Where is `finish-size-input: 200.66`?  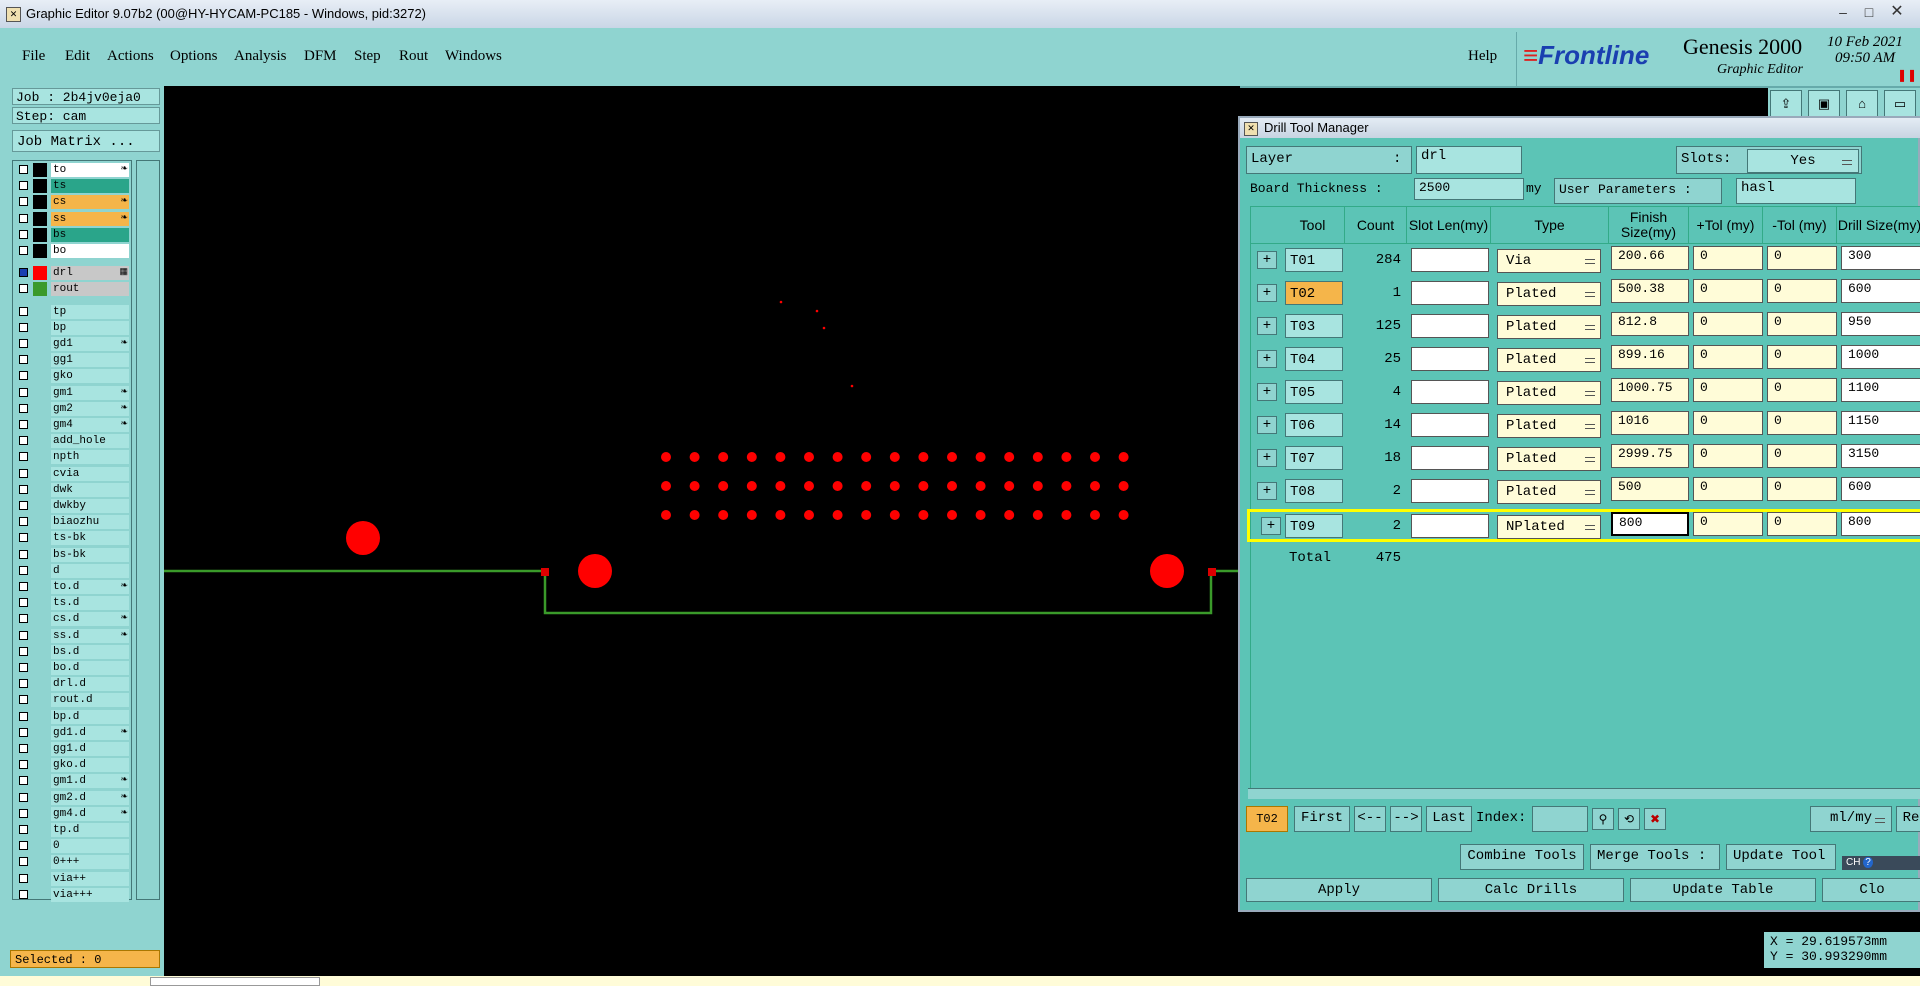 finish-size-input: 200.66 is located at coordinates (1650, 258).